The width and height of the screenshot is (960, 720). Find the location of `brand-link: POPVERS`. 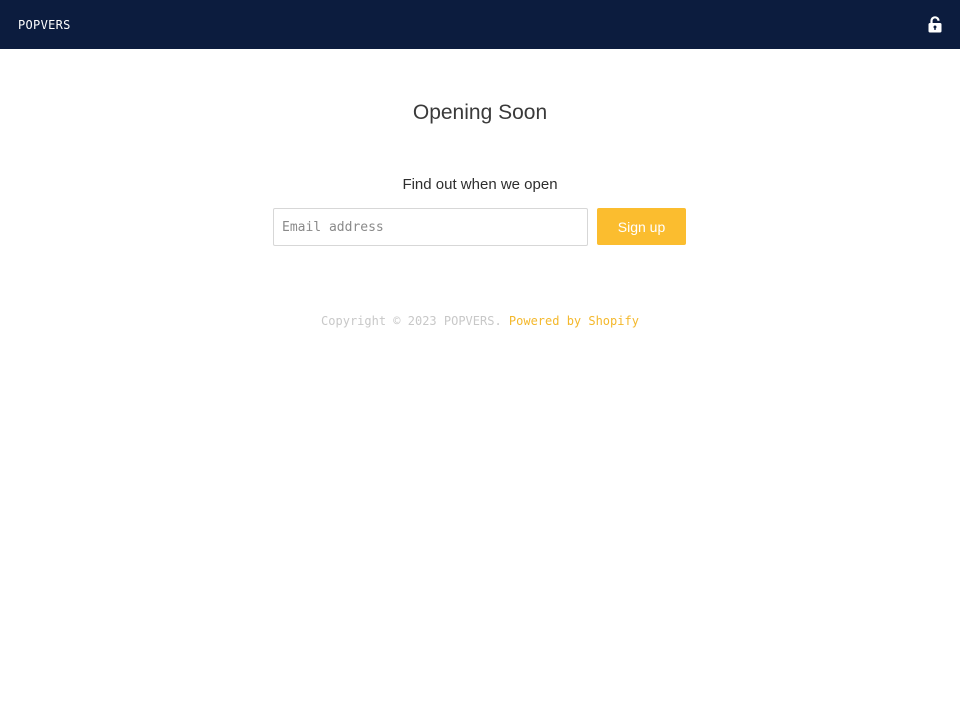

brand-link: POPVERS is located at coordinates (44, 25).